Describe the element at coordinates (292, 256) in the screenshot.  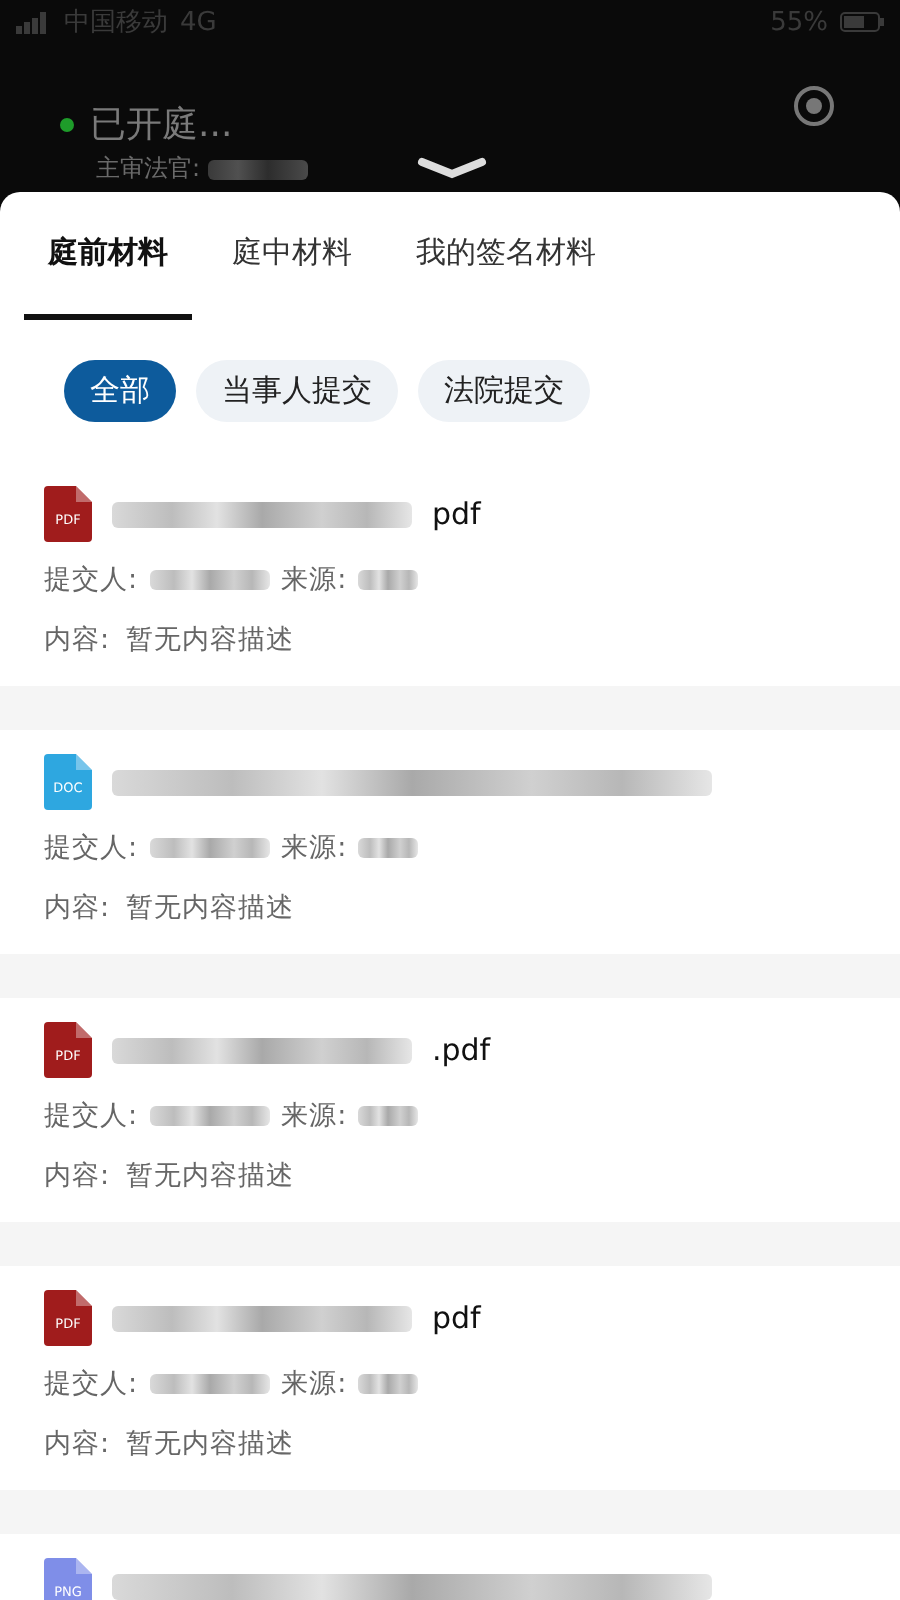
I see `tab: 庭中材料` at that location.